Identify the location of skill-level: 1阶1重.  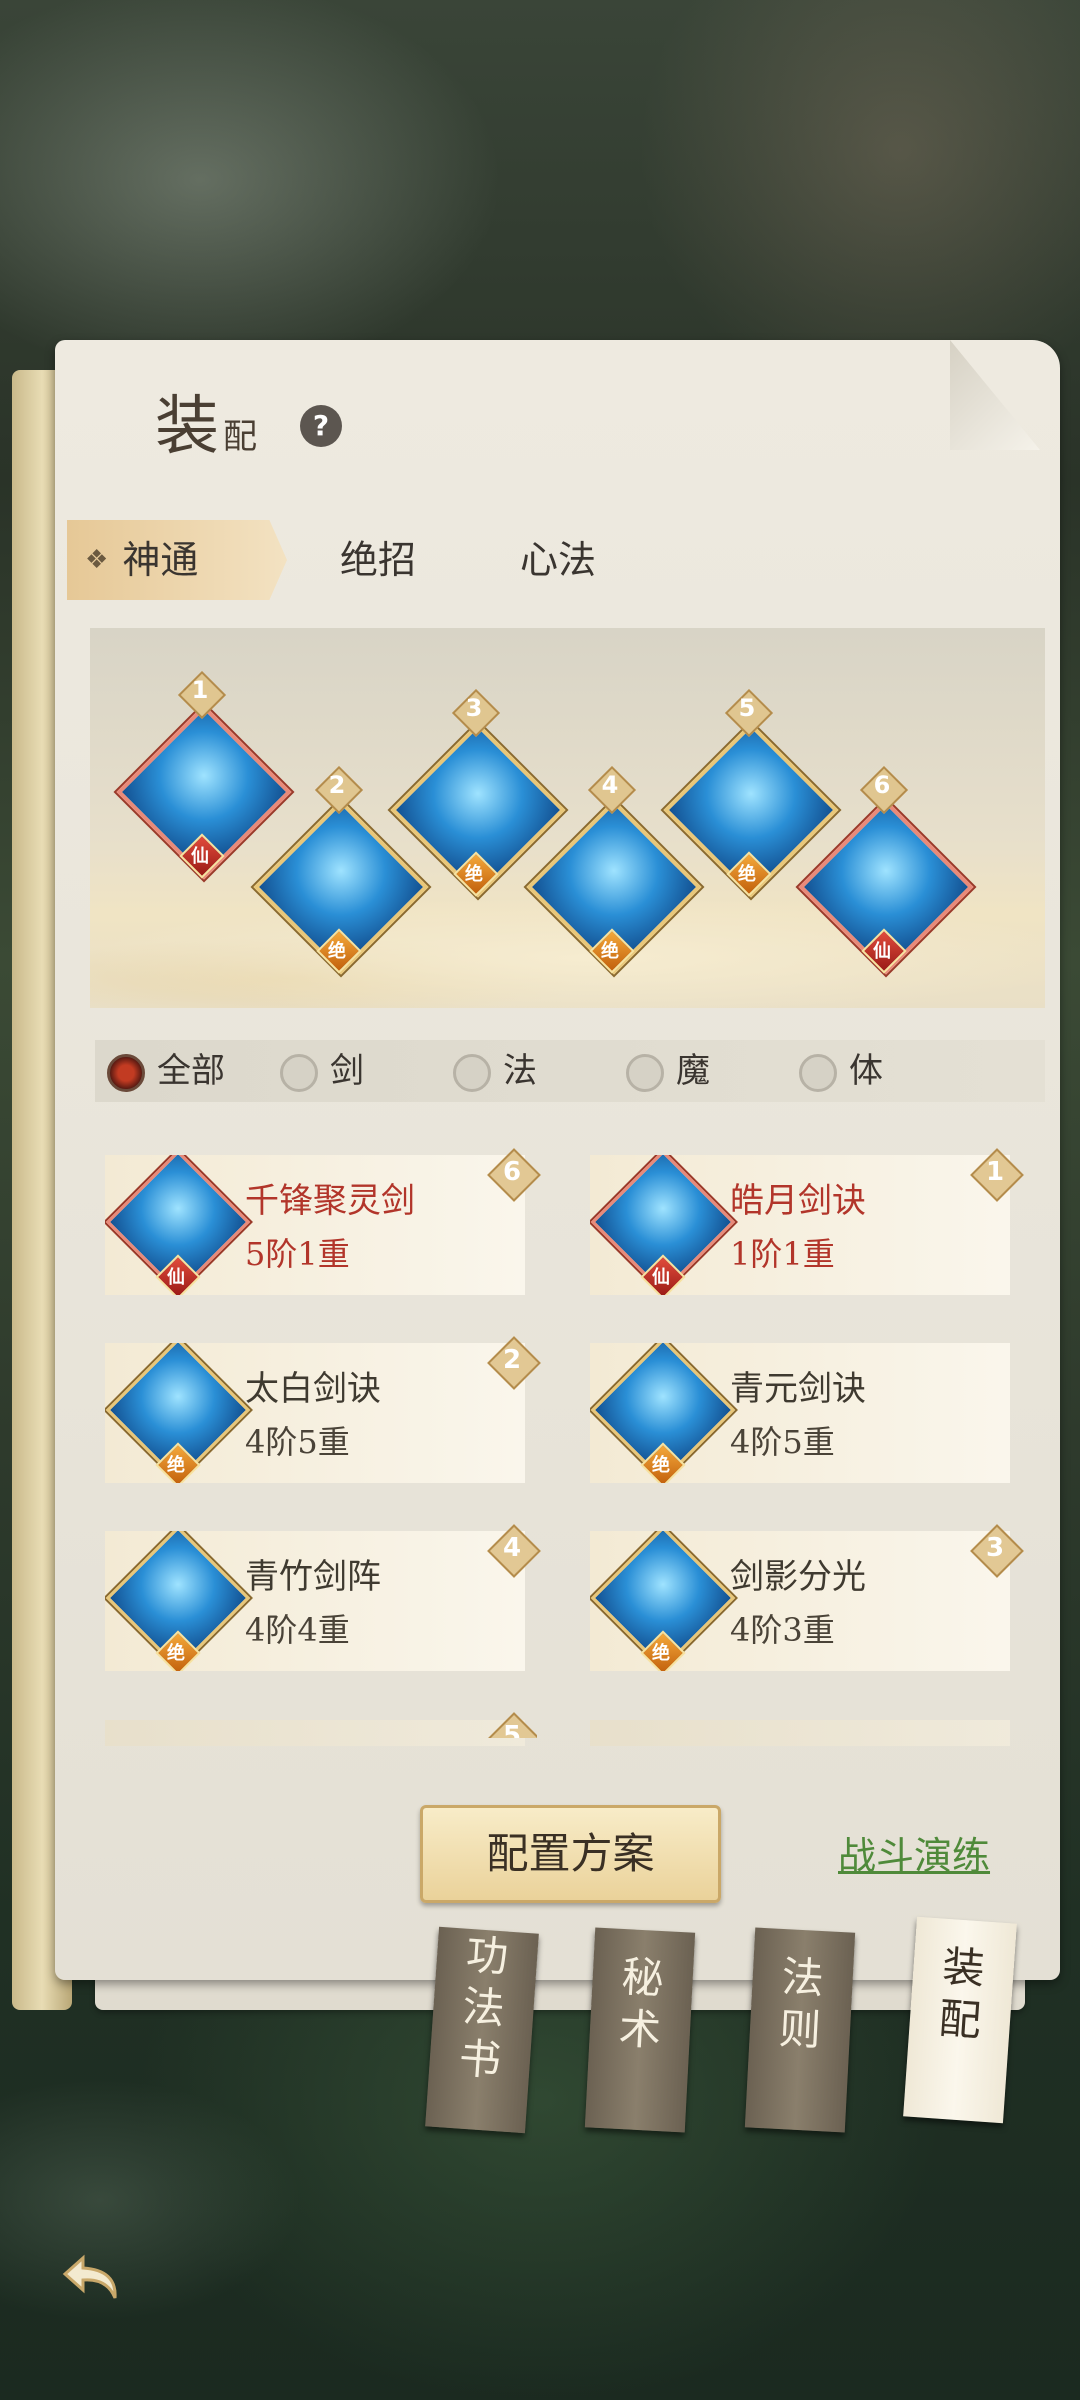
(782, 1254).